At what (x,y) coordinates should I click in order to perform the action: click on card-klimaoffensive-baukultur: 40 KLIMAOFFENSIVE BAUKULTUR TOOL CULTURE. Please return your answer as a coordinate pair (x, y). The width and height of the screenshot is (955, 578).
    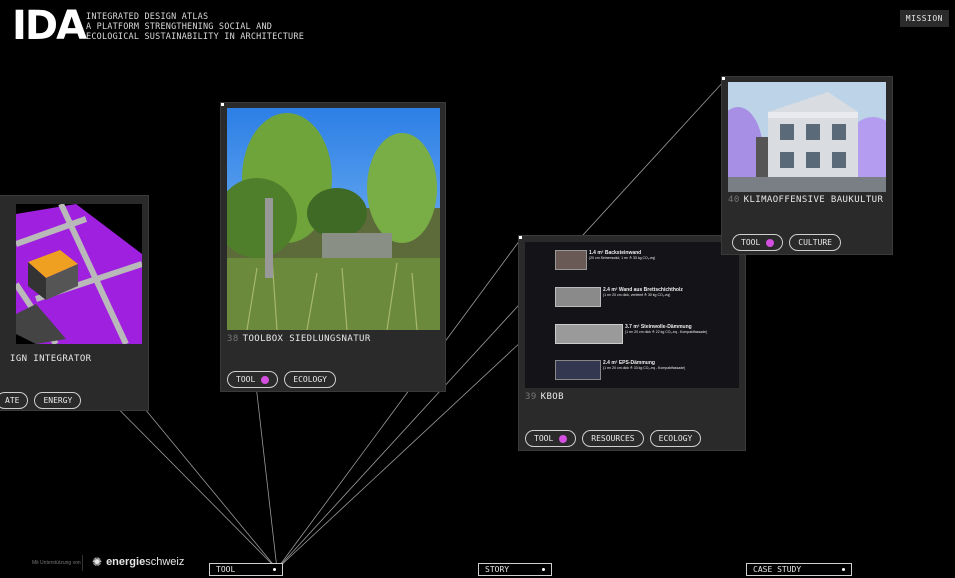
    Looking at the image, I should click on (807, 165).